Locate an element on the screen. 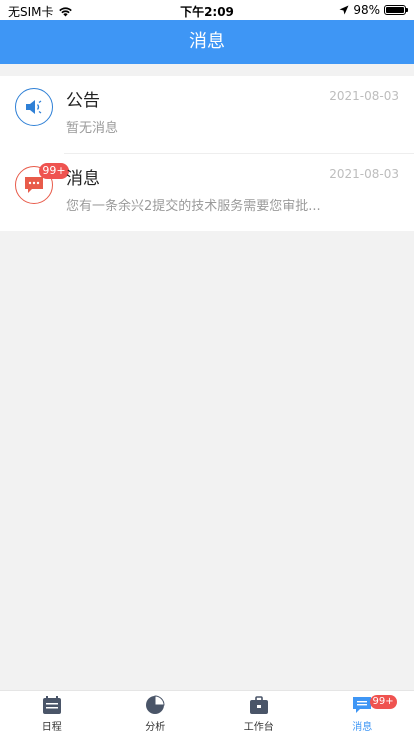 The width and height of the screenshot is (414, 736). status-bar: 无SIM卡 下午2:09 98% is located at coordinates (207, 10).